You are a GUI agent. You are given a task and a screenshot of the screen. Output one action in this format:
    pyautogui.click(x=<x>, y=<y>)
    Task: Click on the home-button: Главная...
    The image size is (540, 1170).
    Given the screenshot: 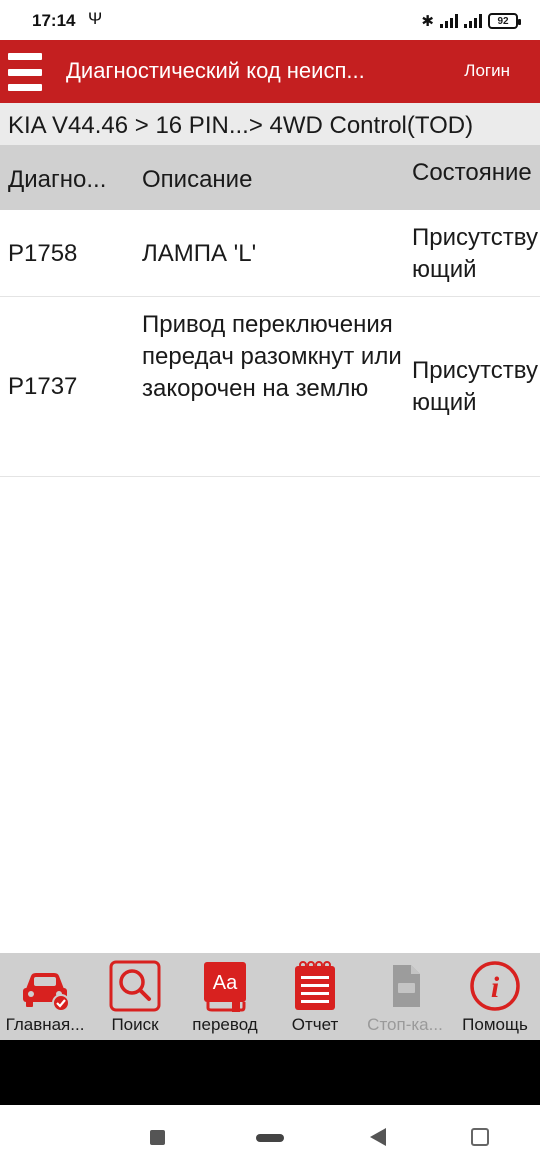 What is the action you would take?
    pyautogui.click(x=45, y=996)
    